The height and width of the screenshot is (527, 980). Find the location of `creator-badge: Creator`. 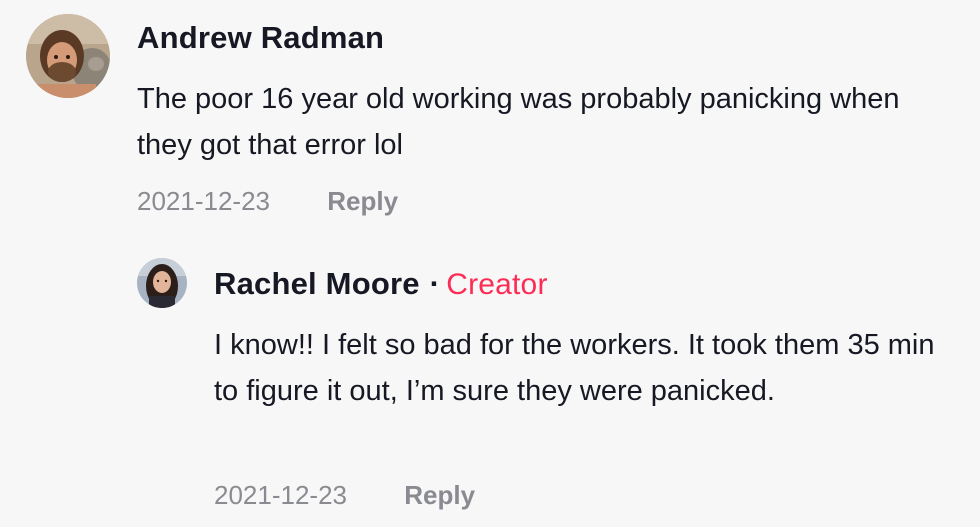

creator-badge: Creator is located at coordinates (497, 284).